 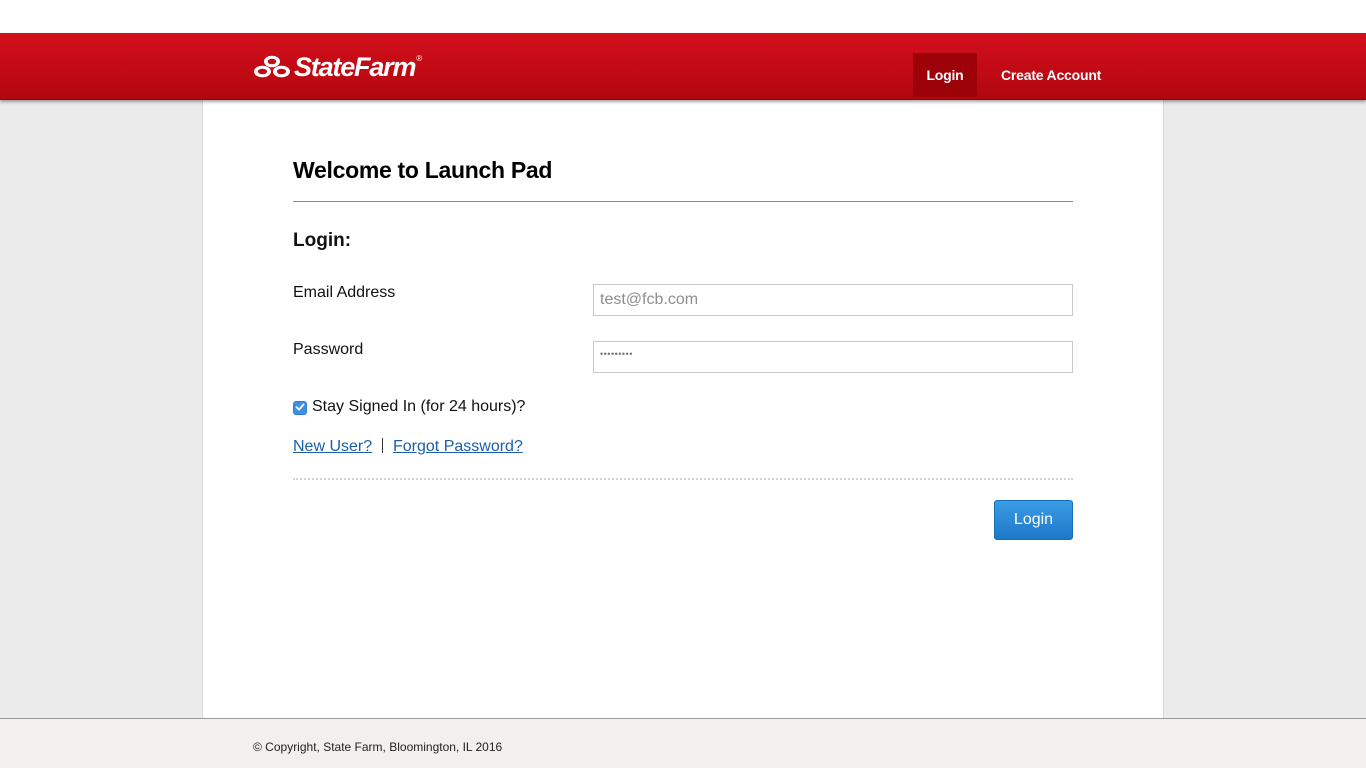 What do you see at coordinates (1033, 520) in the screenshot?
I see `login-button: Login` at bounding box center [1033, 520].